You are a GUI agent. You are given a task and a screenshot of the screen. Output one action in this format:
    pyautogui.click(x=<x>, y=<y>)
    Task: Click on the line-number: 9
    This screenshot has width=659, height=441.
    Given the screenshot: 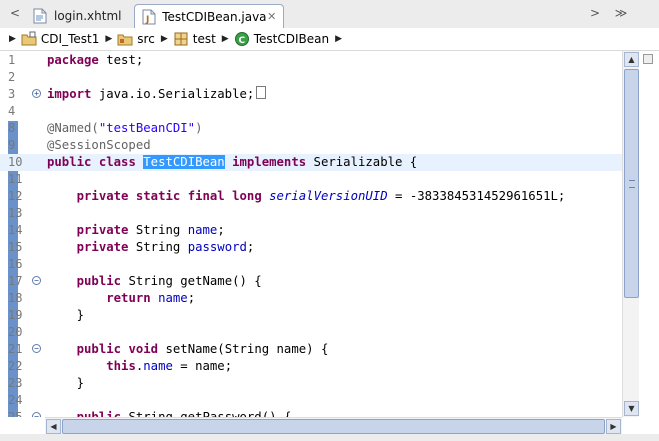 What is the action you would take?
    pyautogui.click(x=12, y=145)
    